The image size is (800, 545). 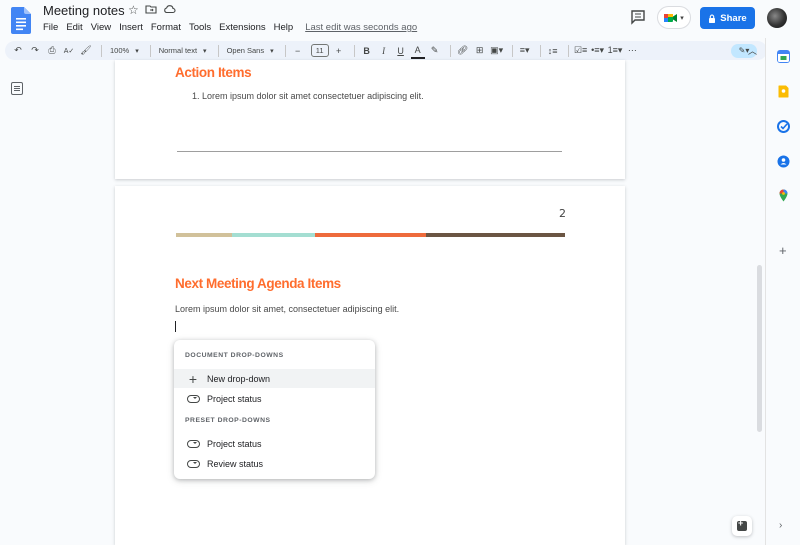 What do you see at coordinates (598, 51) in the screenshot?
I see `bulleted-list-icon: •≡▾` at bounding box center [598, 51].